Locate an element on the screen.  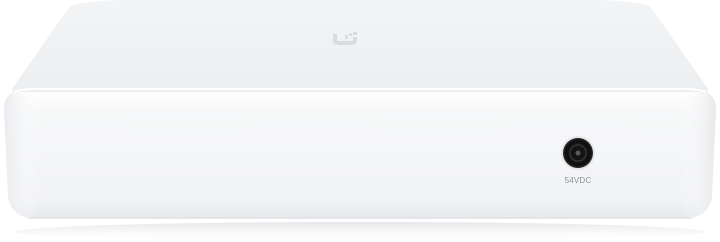
dc-barrel-jack-icon is located at coordinates (578, 153).